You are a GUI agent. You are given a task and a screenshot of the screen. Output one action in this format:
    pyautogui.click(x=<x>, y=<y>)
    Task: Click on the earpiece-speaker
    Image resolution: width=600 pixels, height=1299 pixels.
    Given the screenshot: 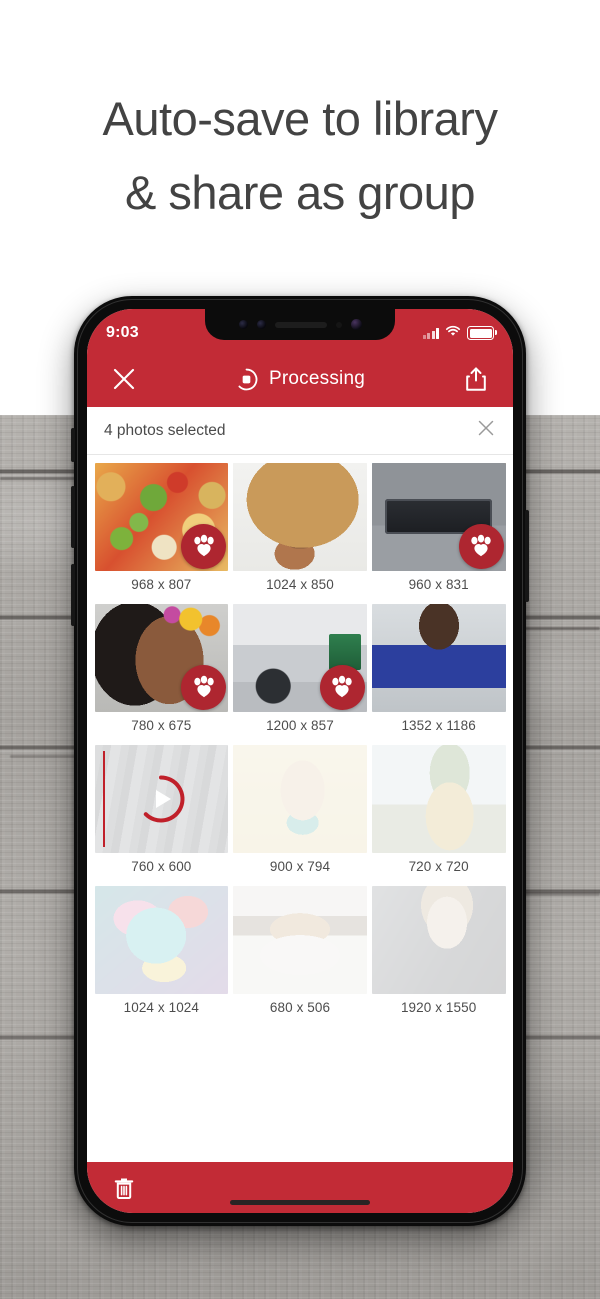 What is the action you would take?
    pyautogui.click(x=300, y=324)
    